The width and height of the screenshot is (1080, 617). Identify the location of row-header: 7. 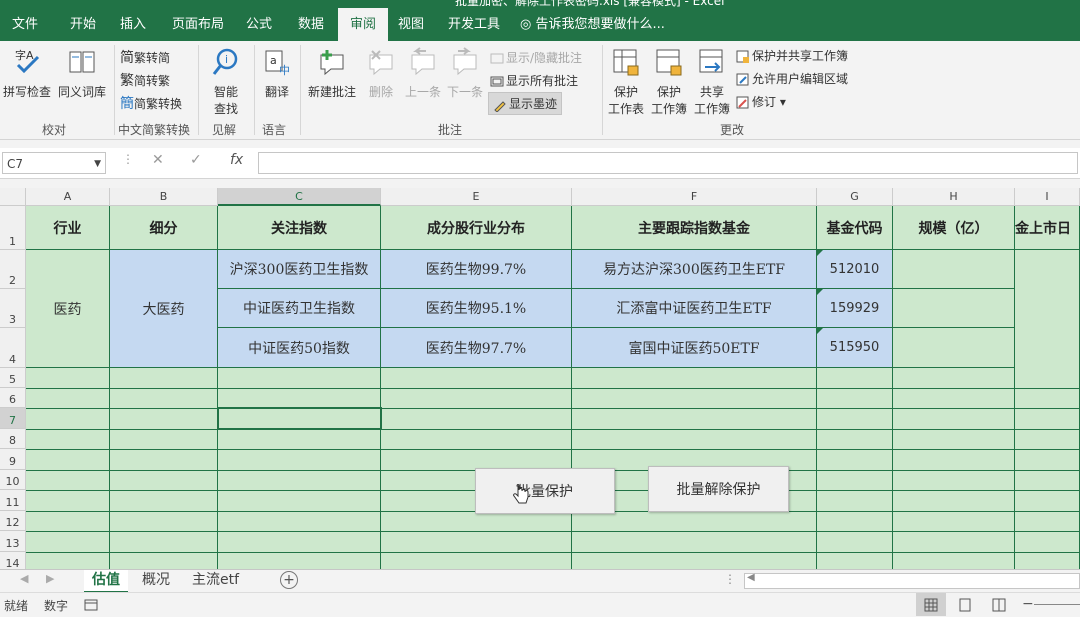
(13, 418).